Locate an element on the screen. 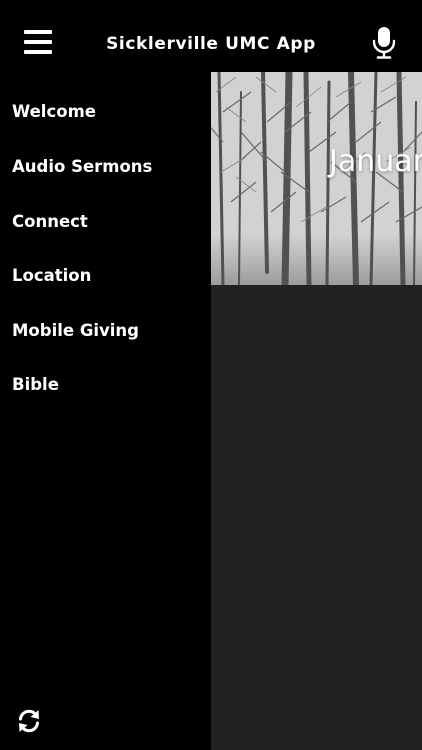  top-bar: Sicklerville UMC App is located at coordinates (211, 36).